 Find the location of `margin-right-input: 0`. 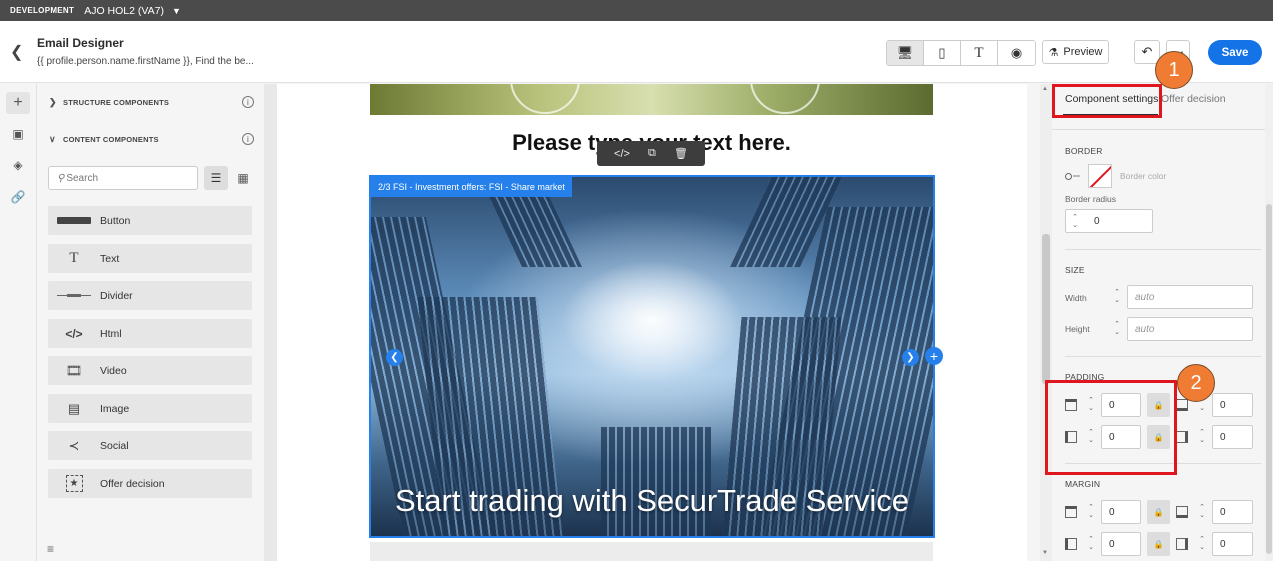

margin-right-input: 0 is located at coordinates (1232, 544).